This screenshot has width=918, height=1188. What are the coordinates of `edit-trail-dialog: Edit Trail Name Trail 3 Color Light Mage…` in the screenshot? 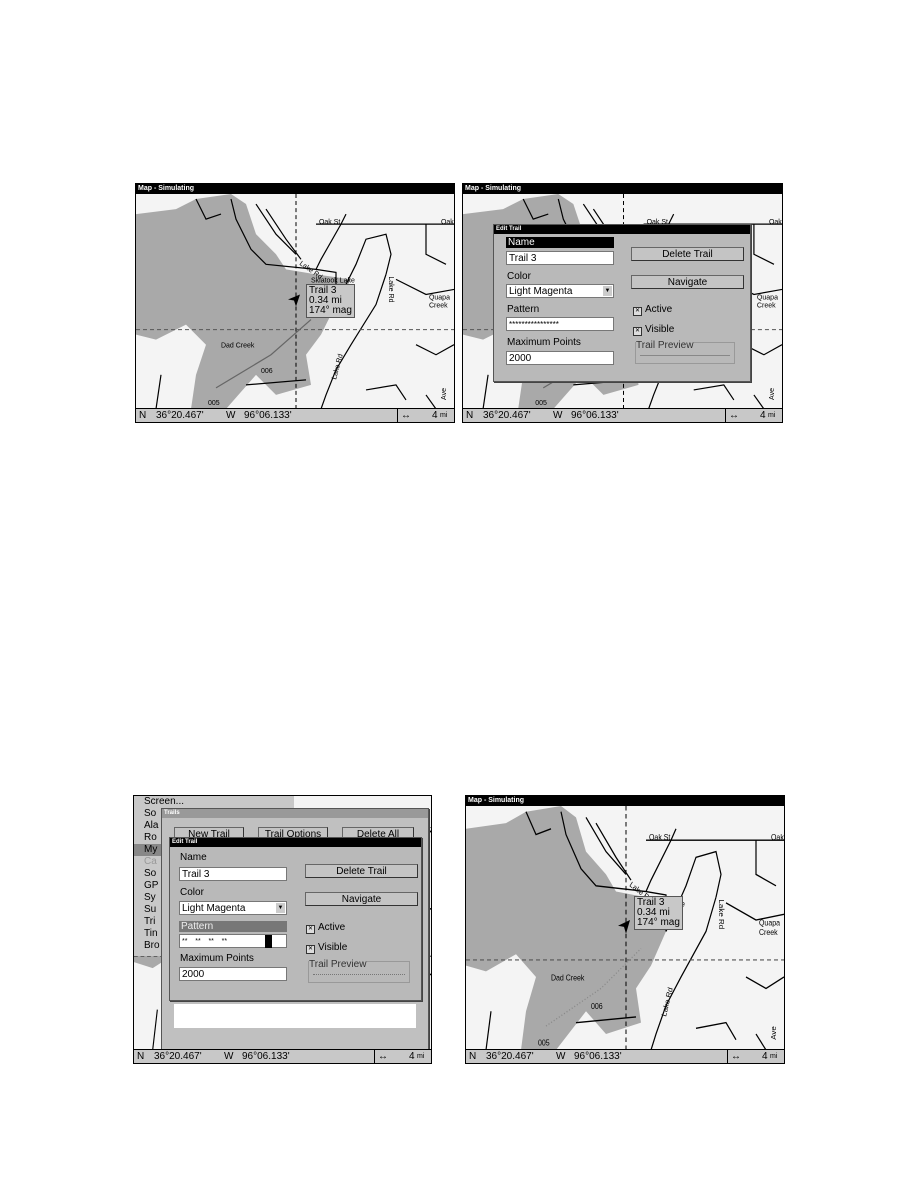 It's located at (295, 919).